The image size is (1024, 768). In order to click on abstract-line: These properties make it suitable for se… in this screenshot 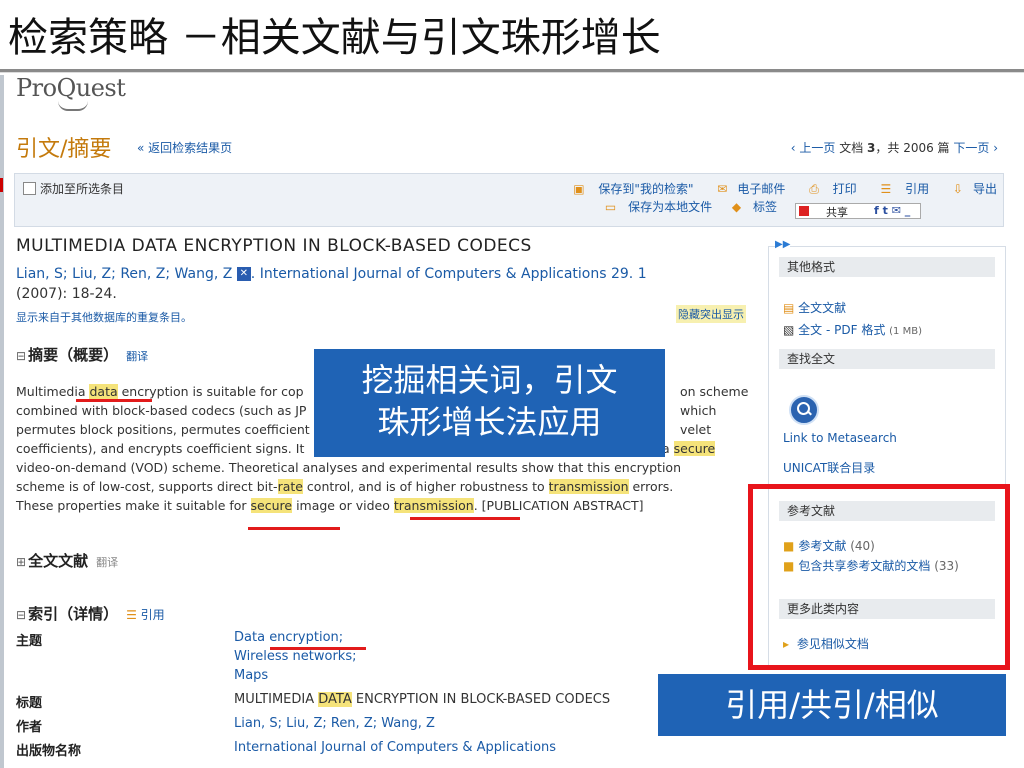, I will do `click(383, 505)`.